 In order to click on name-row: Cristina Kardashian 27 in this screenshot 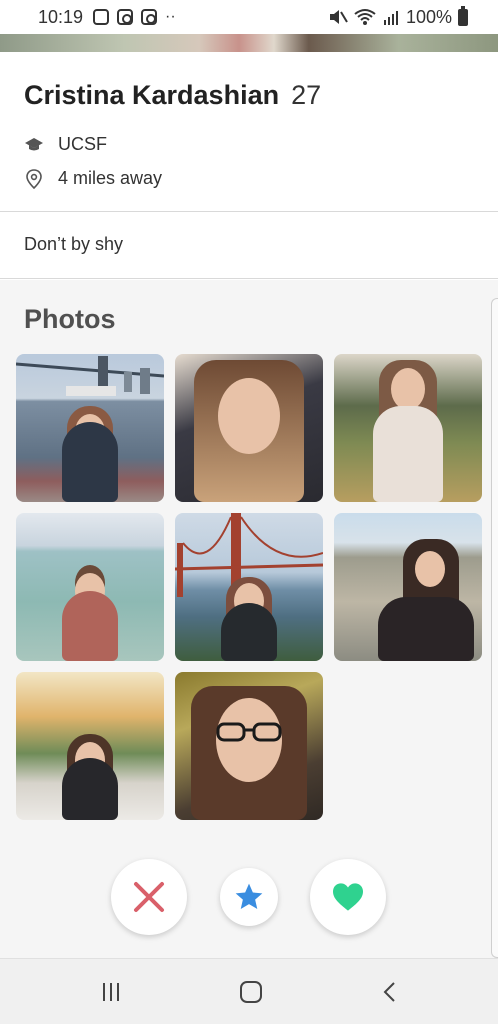, I will do `click(172, 95)`.